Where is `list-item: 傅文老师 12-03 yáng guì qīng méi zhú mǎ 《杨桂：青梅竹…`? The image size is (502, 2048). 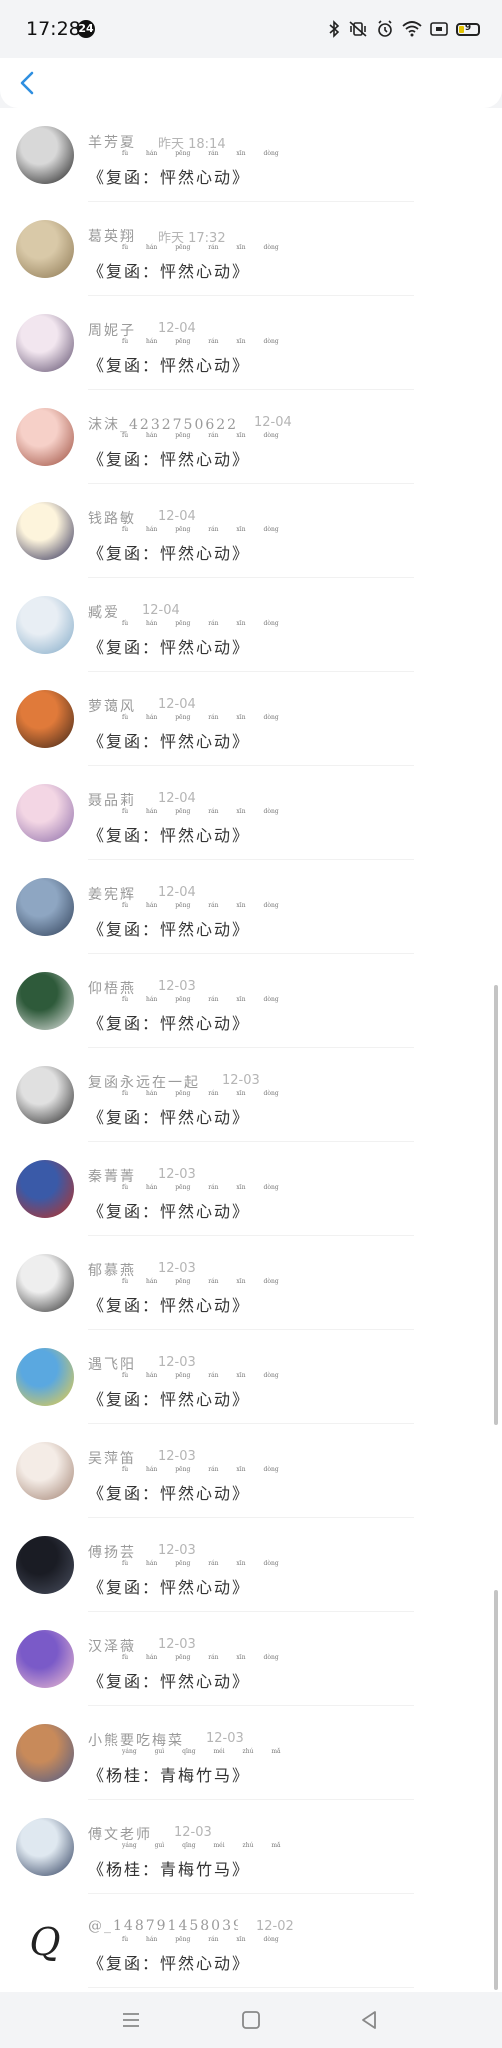
list-item: 傅文老师 12-03 yáng guì qīng méi zhú mǎ 《杨桂：青梅竹… is located at coordinates (251, 1847).